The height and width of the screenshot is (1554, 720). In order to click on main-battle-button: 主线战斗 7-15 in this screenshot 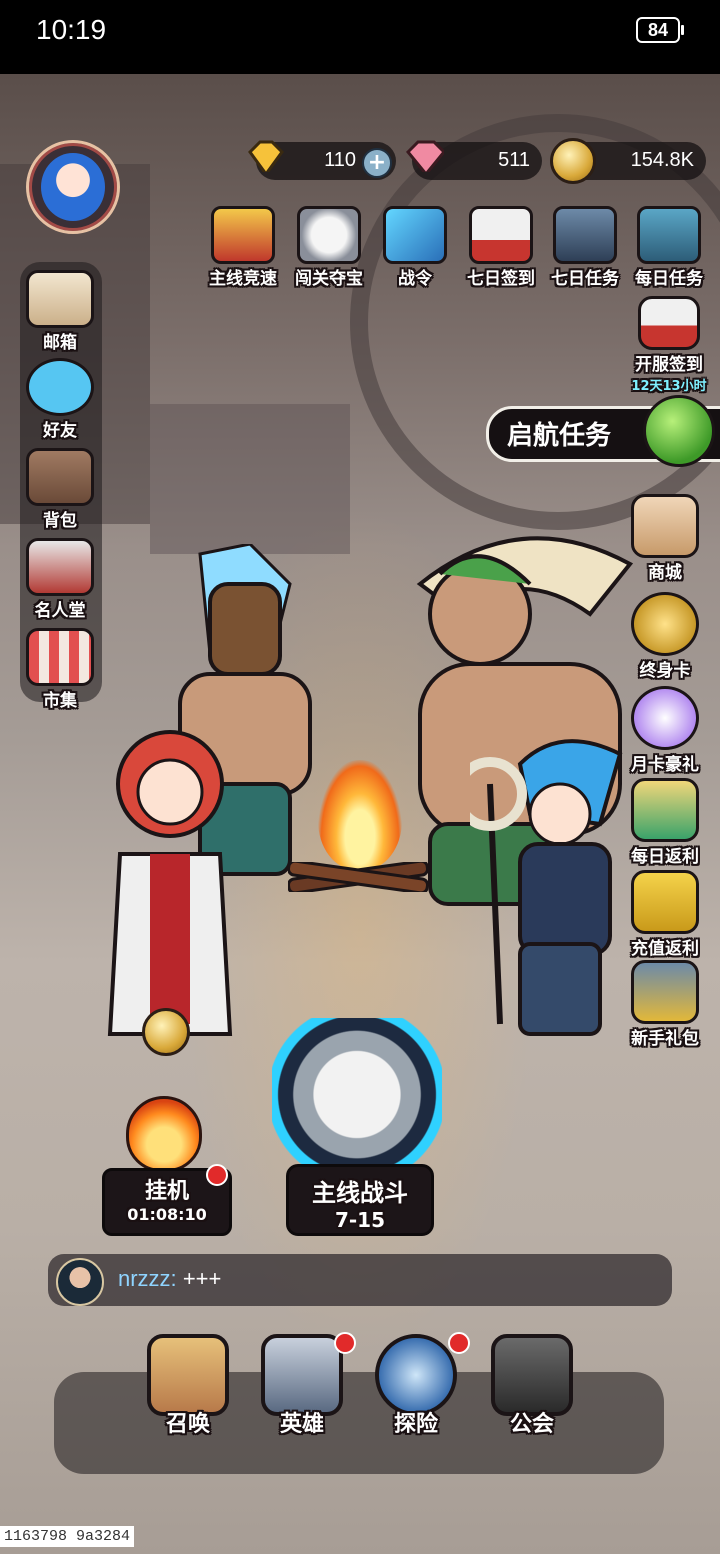, I will do `click(360, 1200)`.